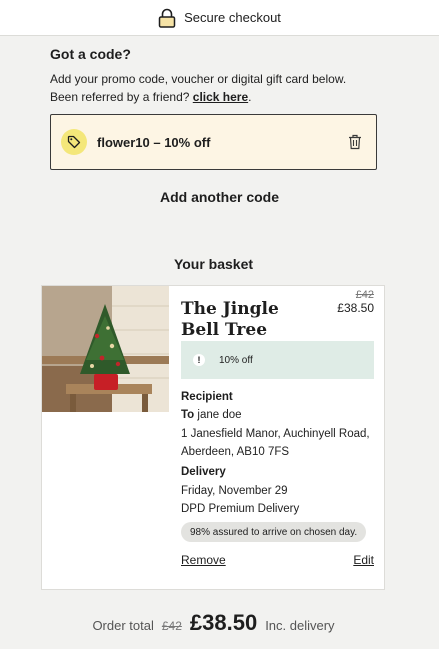 The height and width of the screenshot is (649, 439). I want to click on discounted-price: £38.50, so click(355, 308).